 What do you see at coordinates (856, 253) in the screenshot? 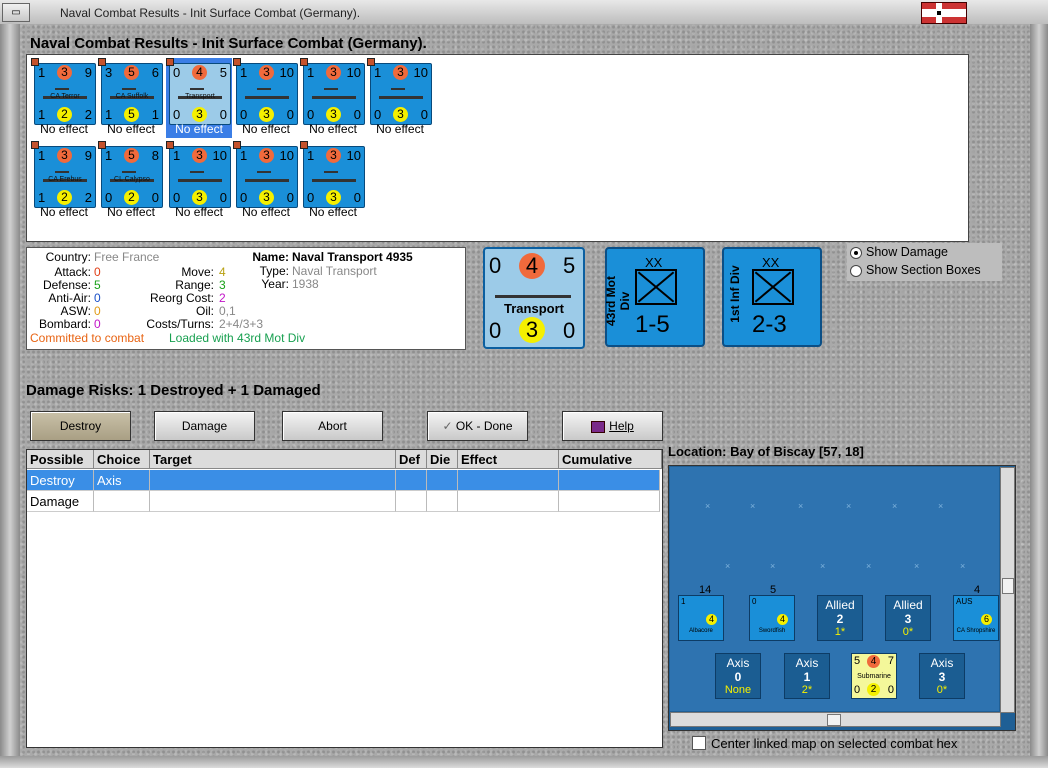
I see `show-damage-radio` at bounding box center [856, 253].